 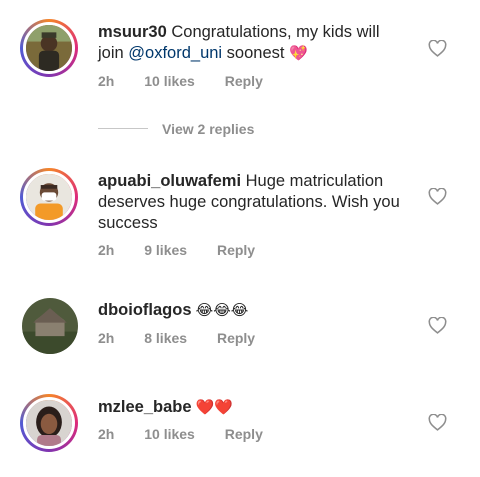 What do you see at coordinates (123, 128) in the screenshot?
I see `divider-line` at bounding box center [123, 128].